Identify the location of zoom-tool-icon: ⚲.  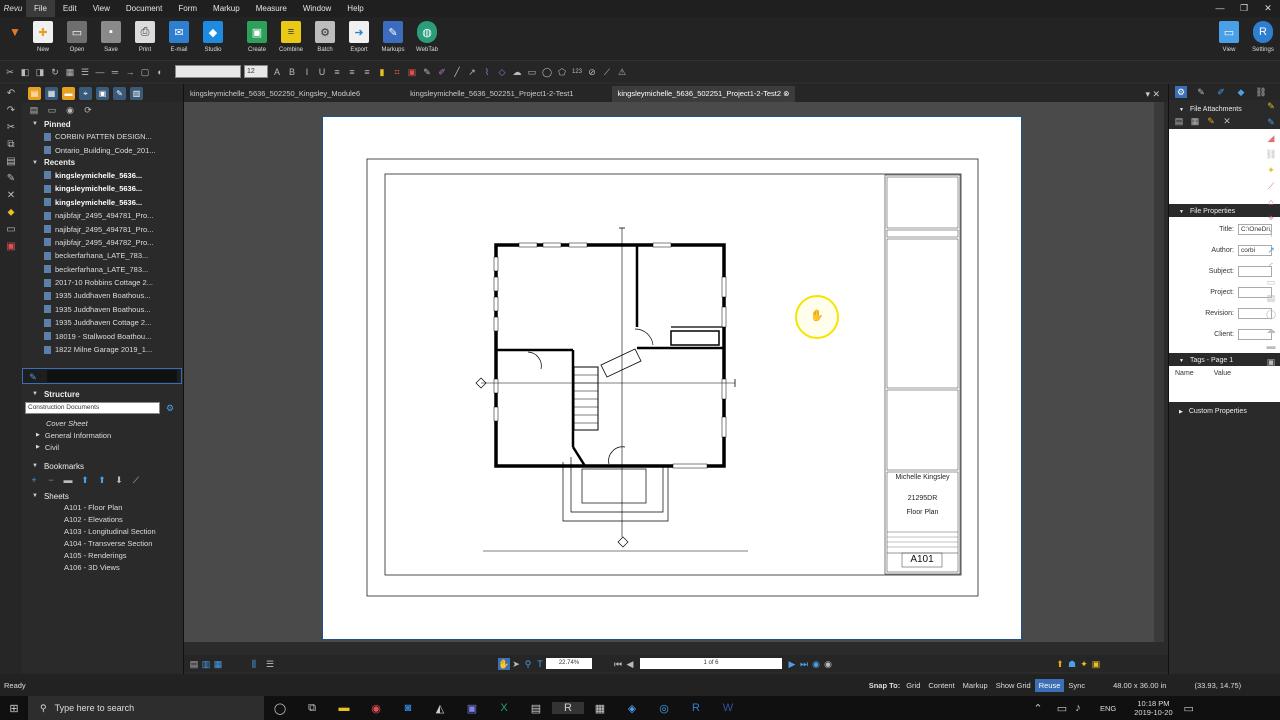
(528, 664).